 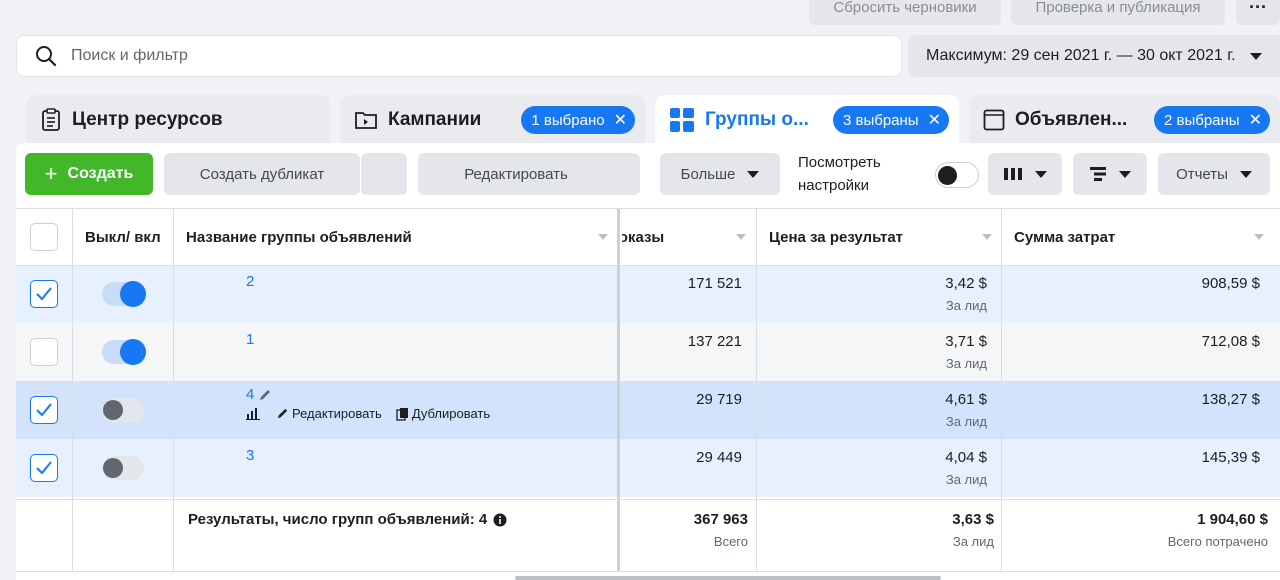 I want to click on row-duplicate-action: Дублировать, so click(x=443, y=413).